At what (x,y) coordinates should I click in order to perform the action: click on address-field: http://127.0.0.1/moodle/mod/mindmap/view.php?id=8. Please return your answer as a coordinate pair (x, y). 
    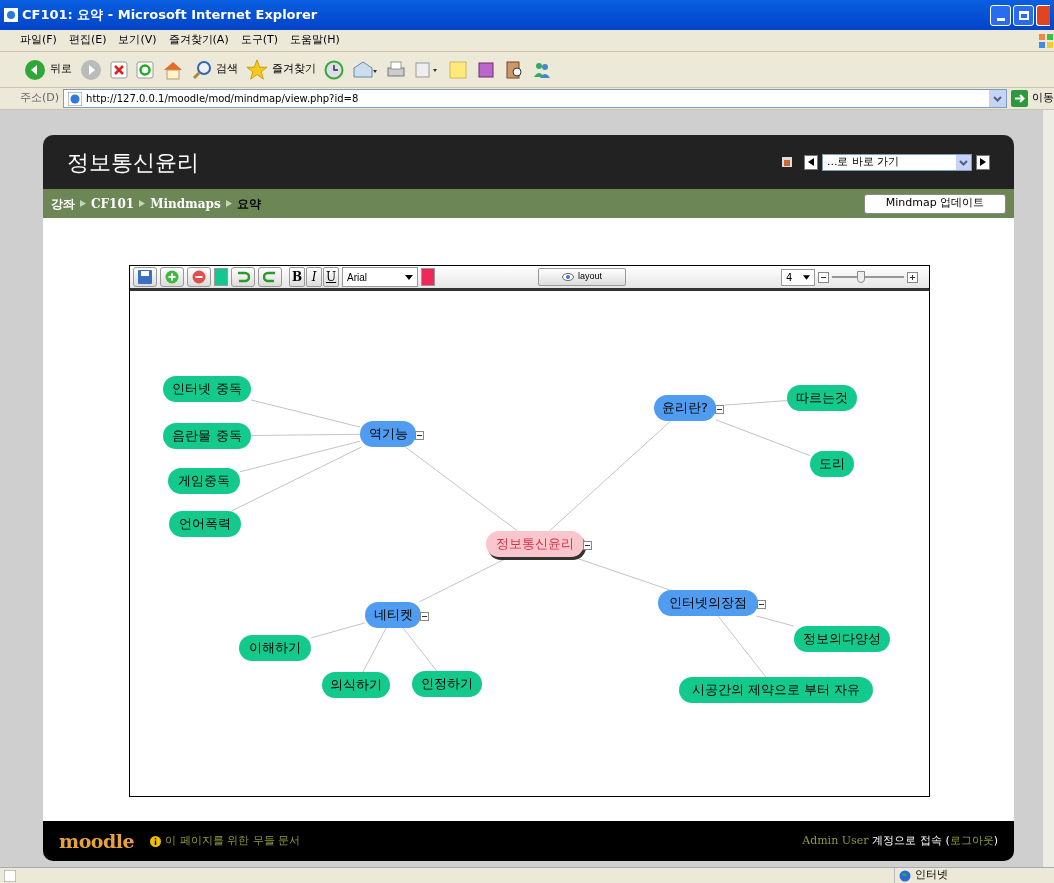
    Looking at the image, I should click on (535, 98).